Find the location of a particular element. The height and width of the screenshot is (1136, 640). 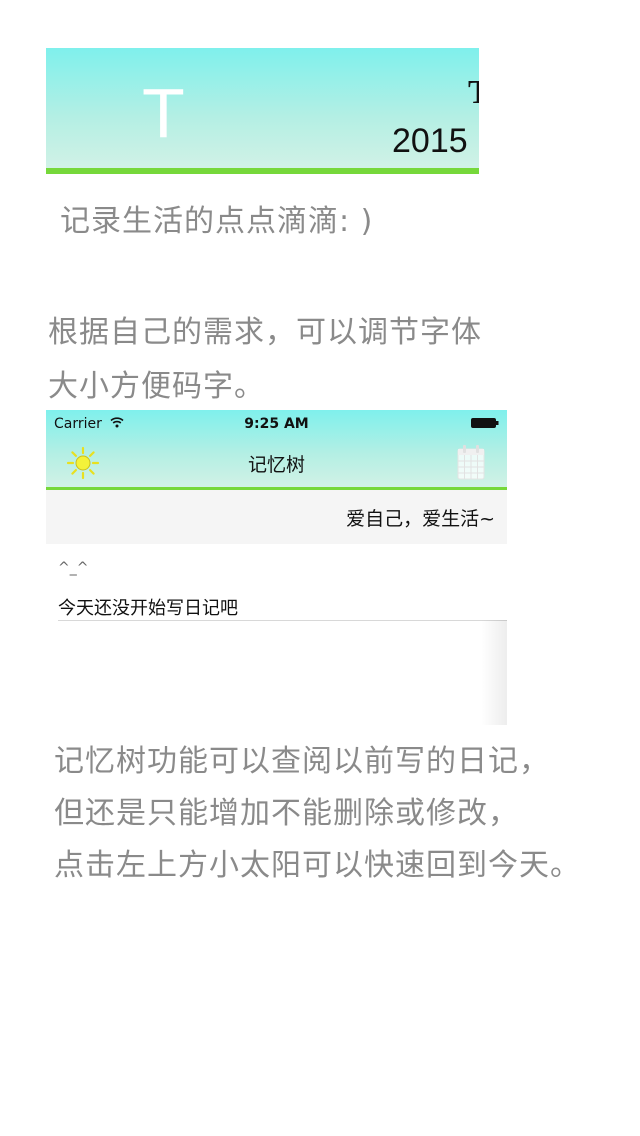

emoticon: ^_^ is located at coordinates (73, 568).